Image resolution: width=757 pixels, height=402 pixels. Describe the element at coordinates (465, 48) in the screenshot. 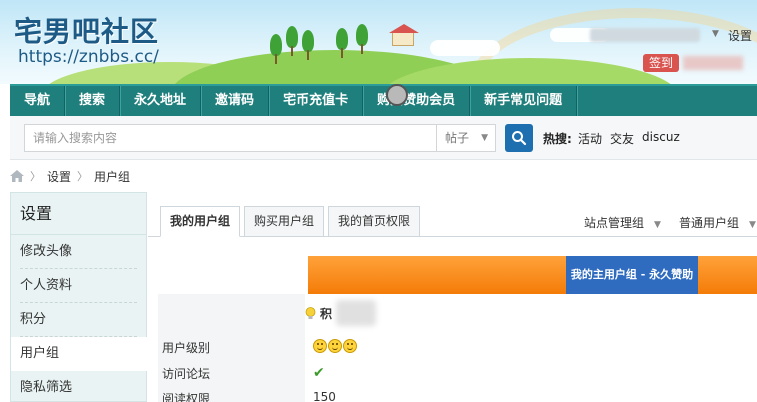

I see `cloud-decoration` at that location.